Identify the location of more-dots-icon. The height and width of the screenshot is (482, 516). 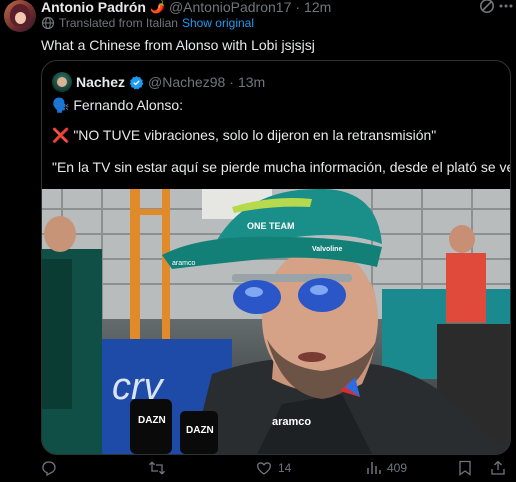
(506, 6).